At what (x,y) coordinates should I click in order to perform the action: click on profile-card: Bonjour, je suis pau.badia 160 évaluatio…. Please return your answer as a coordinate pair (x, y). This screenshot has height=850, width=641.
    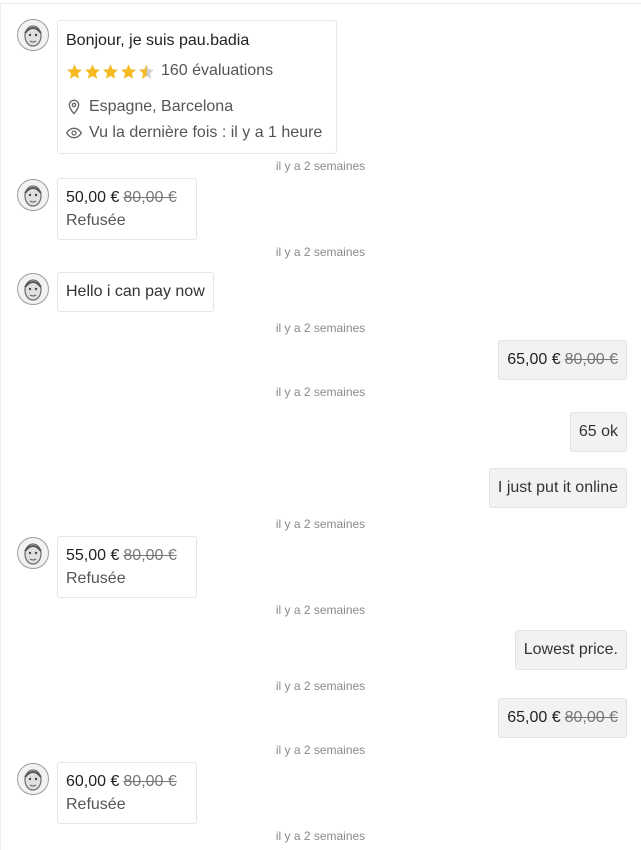
    Looking at the image, I should click on (197, 87).